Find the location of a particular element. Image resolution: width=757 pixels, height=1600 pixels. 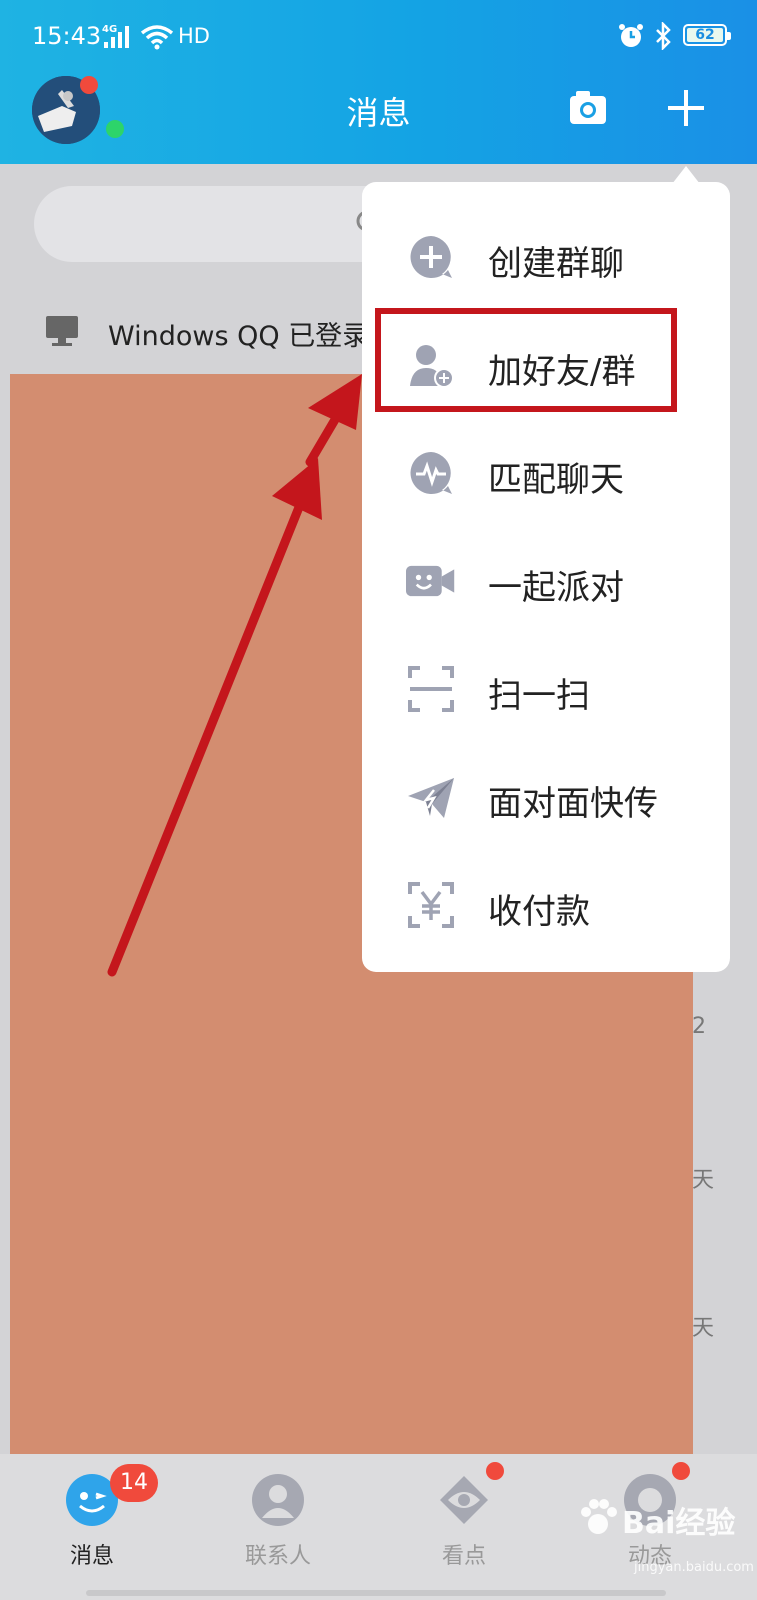

plus-icon is located at coordinates (686, 108).